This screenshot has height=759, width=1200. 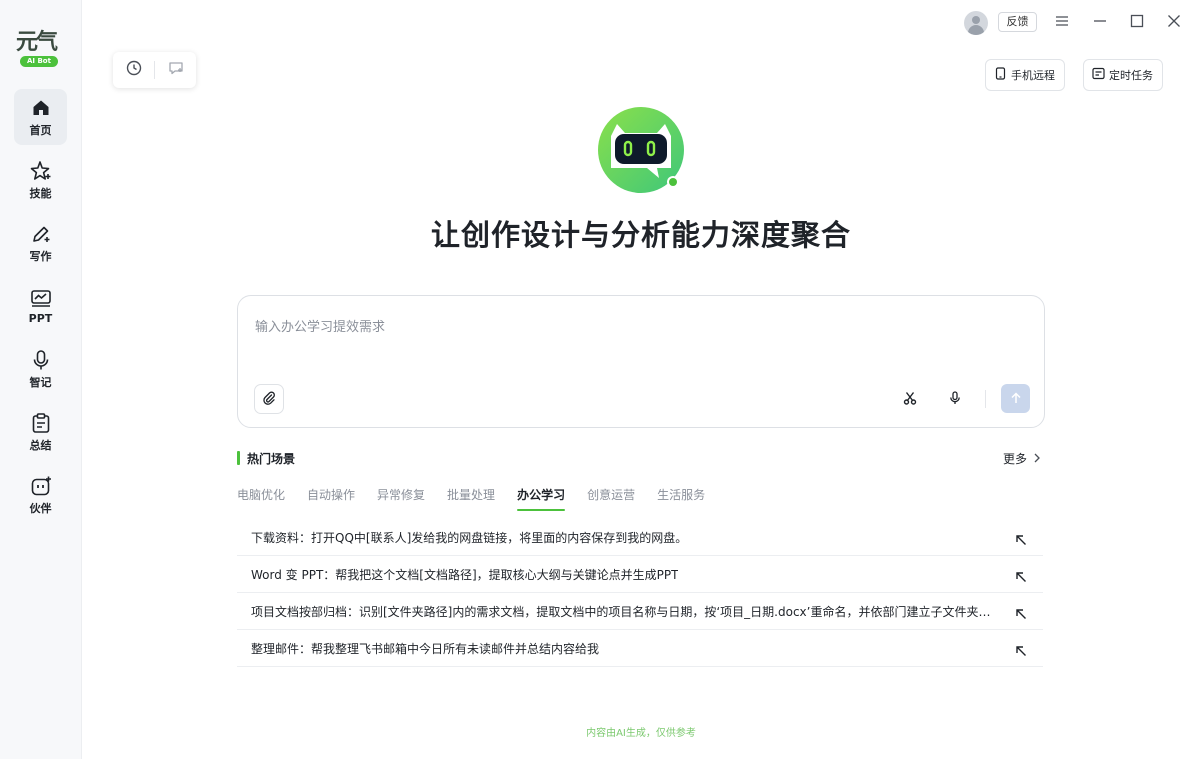 I want to click on clock-icon, so click(x=134, y=70).